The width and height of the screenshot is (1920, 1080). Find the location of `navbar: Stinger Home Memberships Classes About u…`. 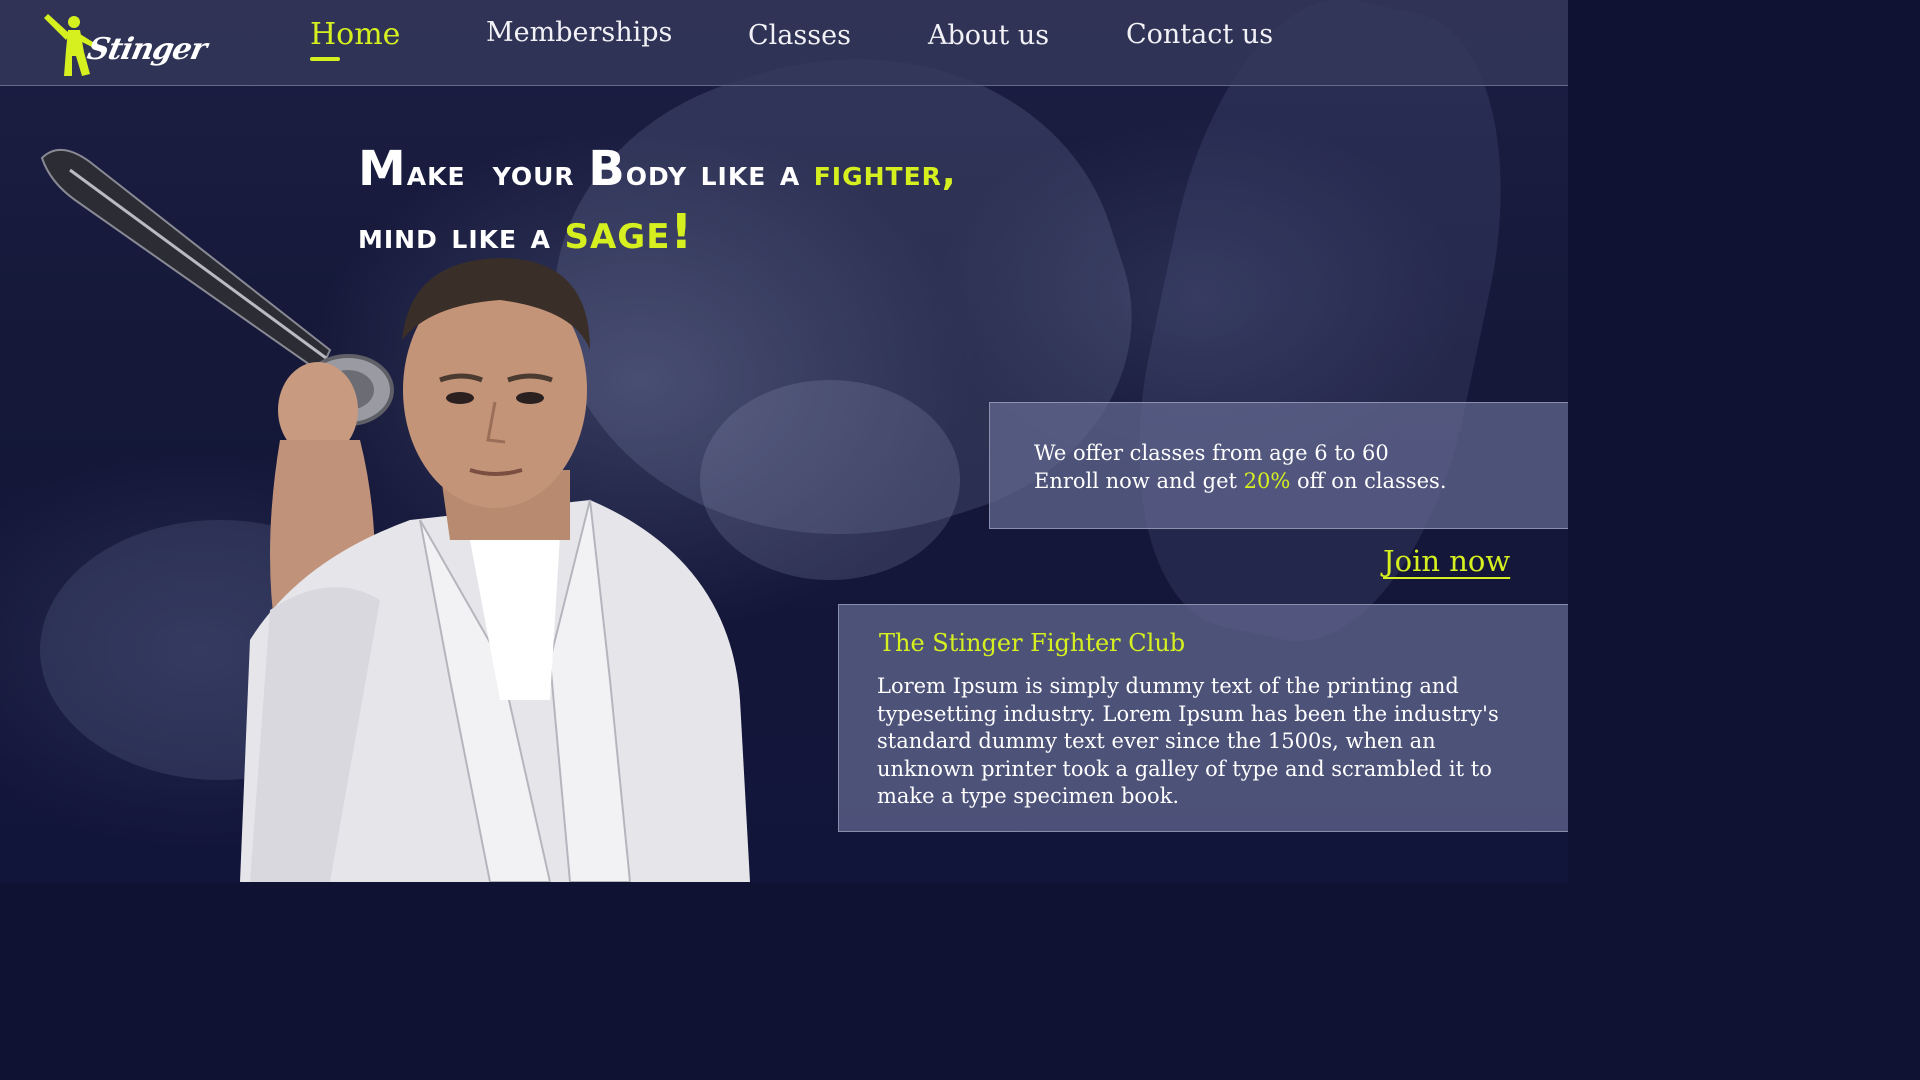

navbar: Stinger Home Memberships Classes About u… is located at coordinates (784, 43).